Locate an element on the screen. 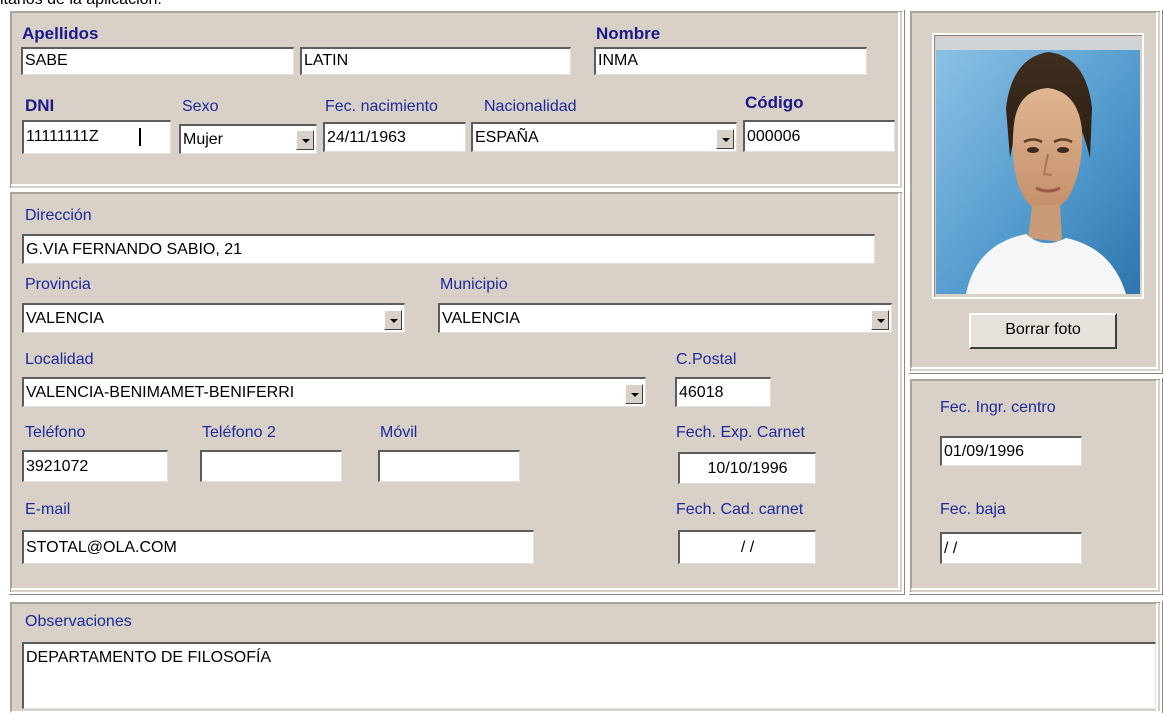 This screenshot has height=713, width=1163. movil-label: Móvil is located at coordinates (399, 432).